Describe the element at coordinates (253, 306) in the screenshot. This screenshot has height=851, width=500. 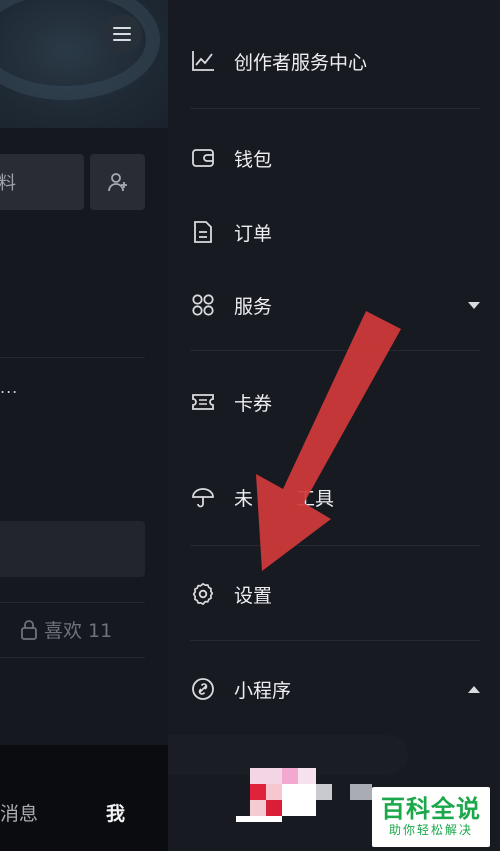
I see `drawer-item-label: 服务` at that location.